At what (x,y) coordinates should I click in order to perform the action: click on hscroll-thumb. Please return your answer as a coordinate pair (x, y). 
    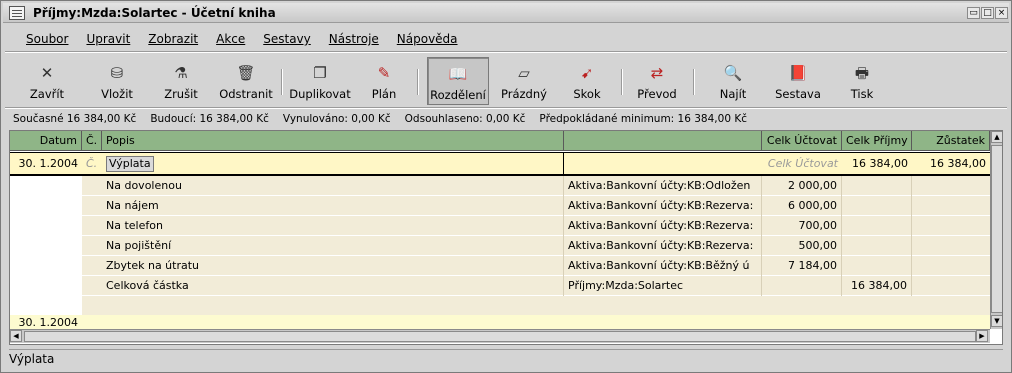
    Looking at the image, I should click on (500, 336).